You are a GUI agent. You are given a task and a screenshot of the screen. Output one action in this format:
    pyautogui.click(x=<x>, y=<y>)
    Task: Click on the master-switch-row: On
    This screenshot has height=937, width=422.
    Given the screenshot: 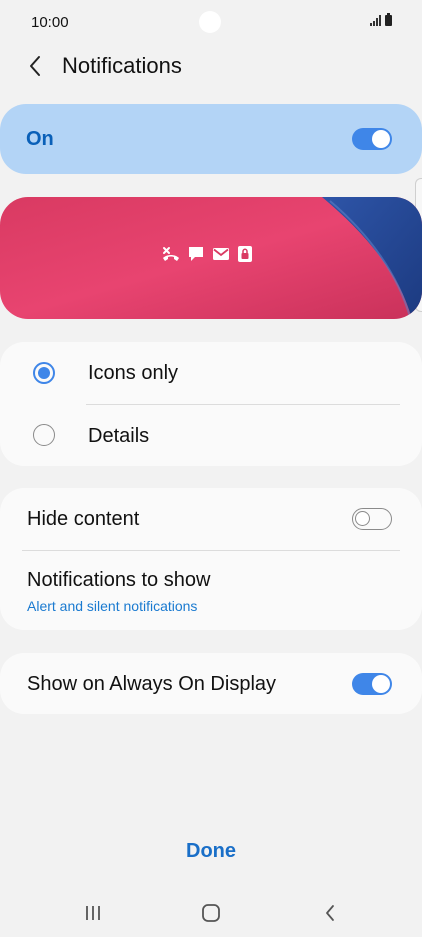 What is the action you would take?
    pyautogui.click(x=211, y=139)
    